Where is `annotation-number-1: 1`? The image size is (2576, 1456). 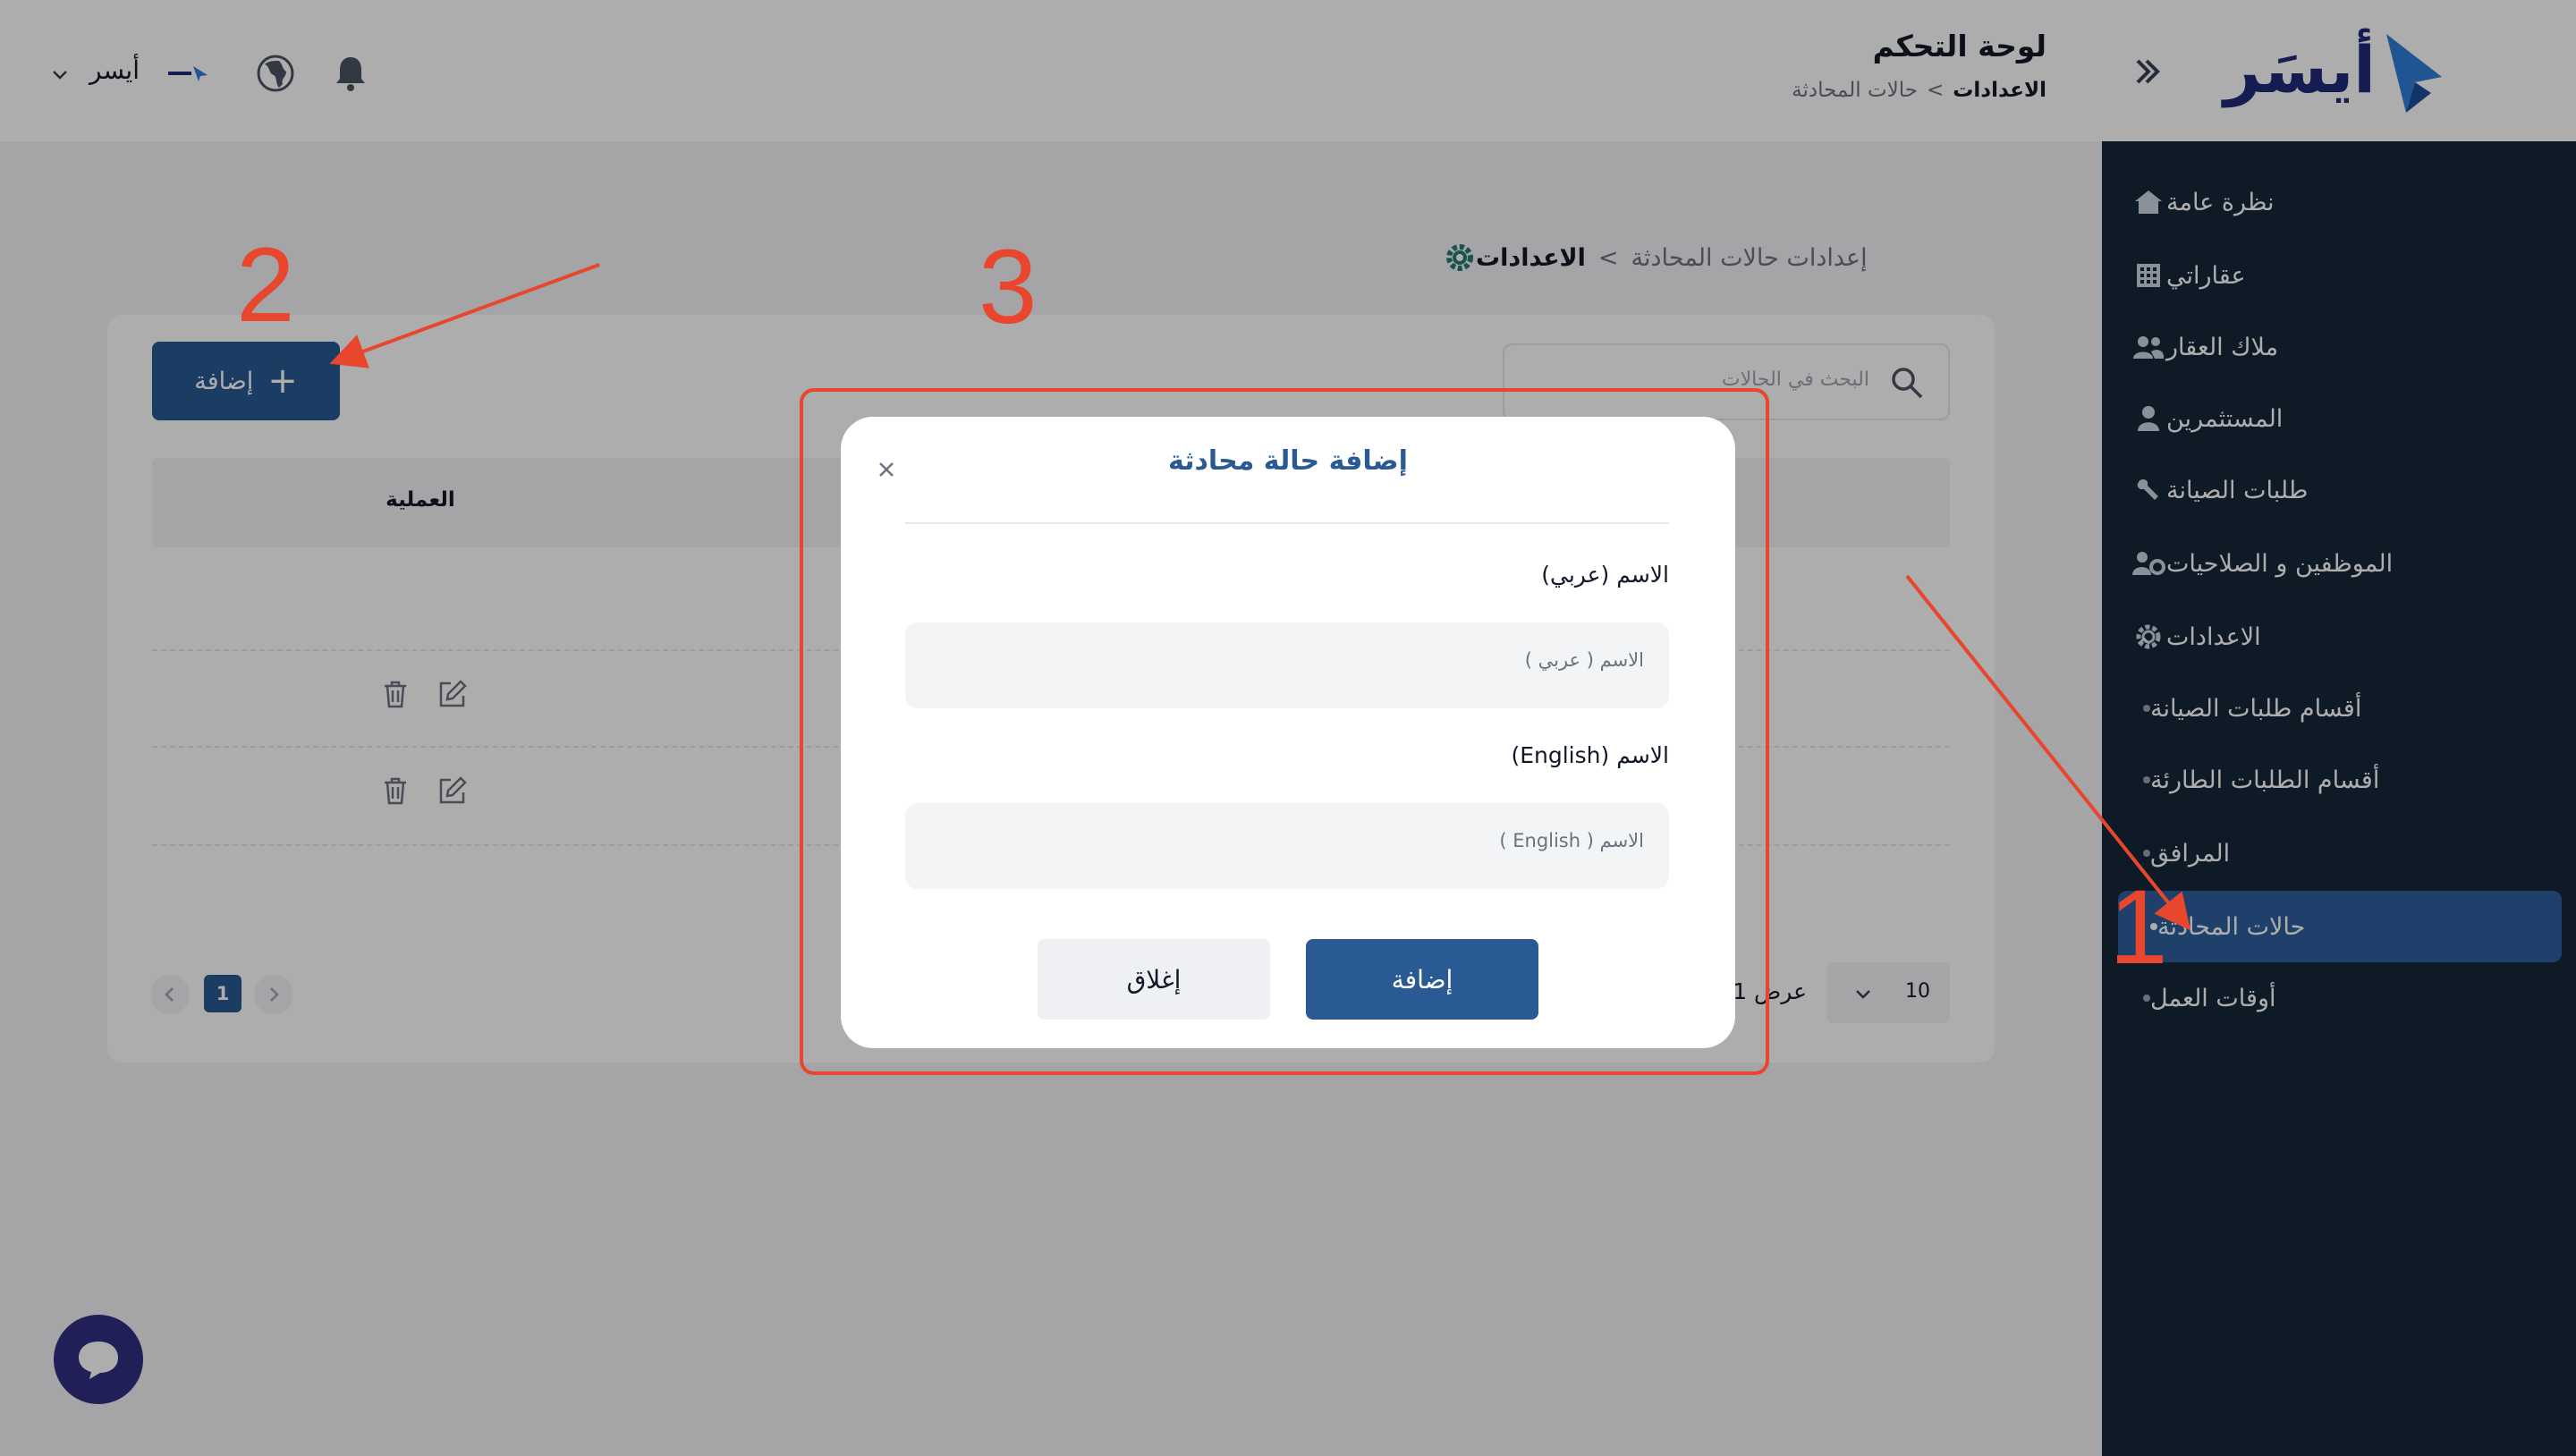 annotation-number-1: 1 is located at coordinates (2138, 927).